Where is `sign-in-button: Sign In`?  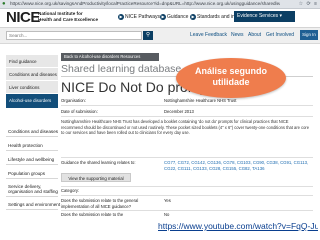
sign-in-button: Sign In is located at coordinates (309, 35).